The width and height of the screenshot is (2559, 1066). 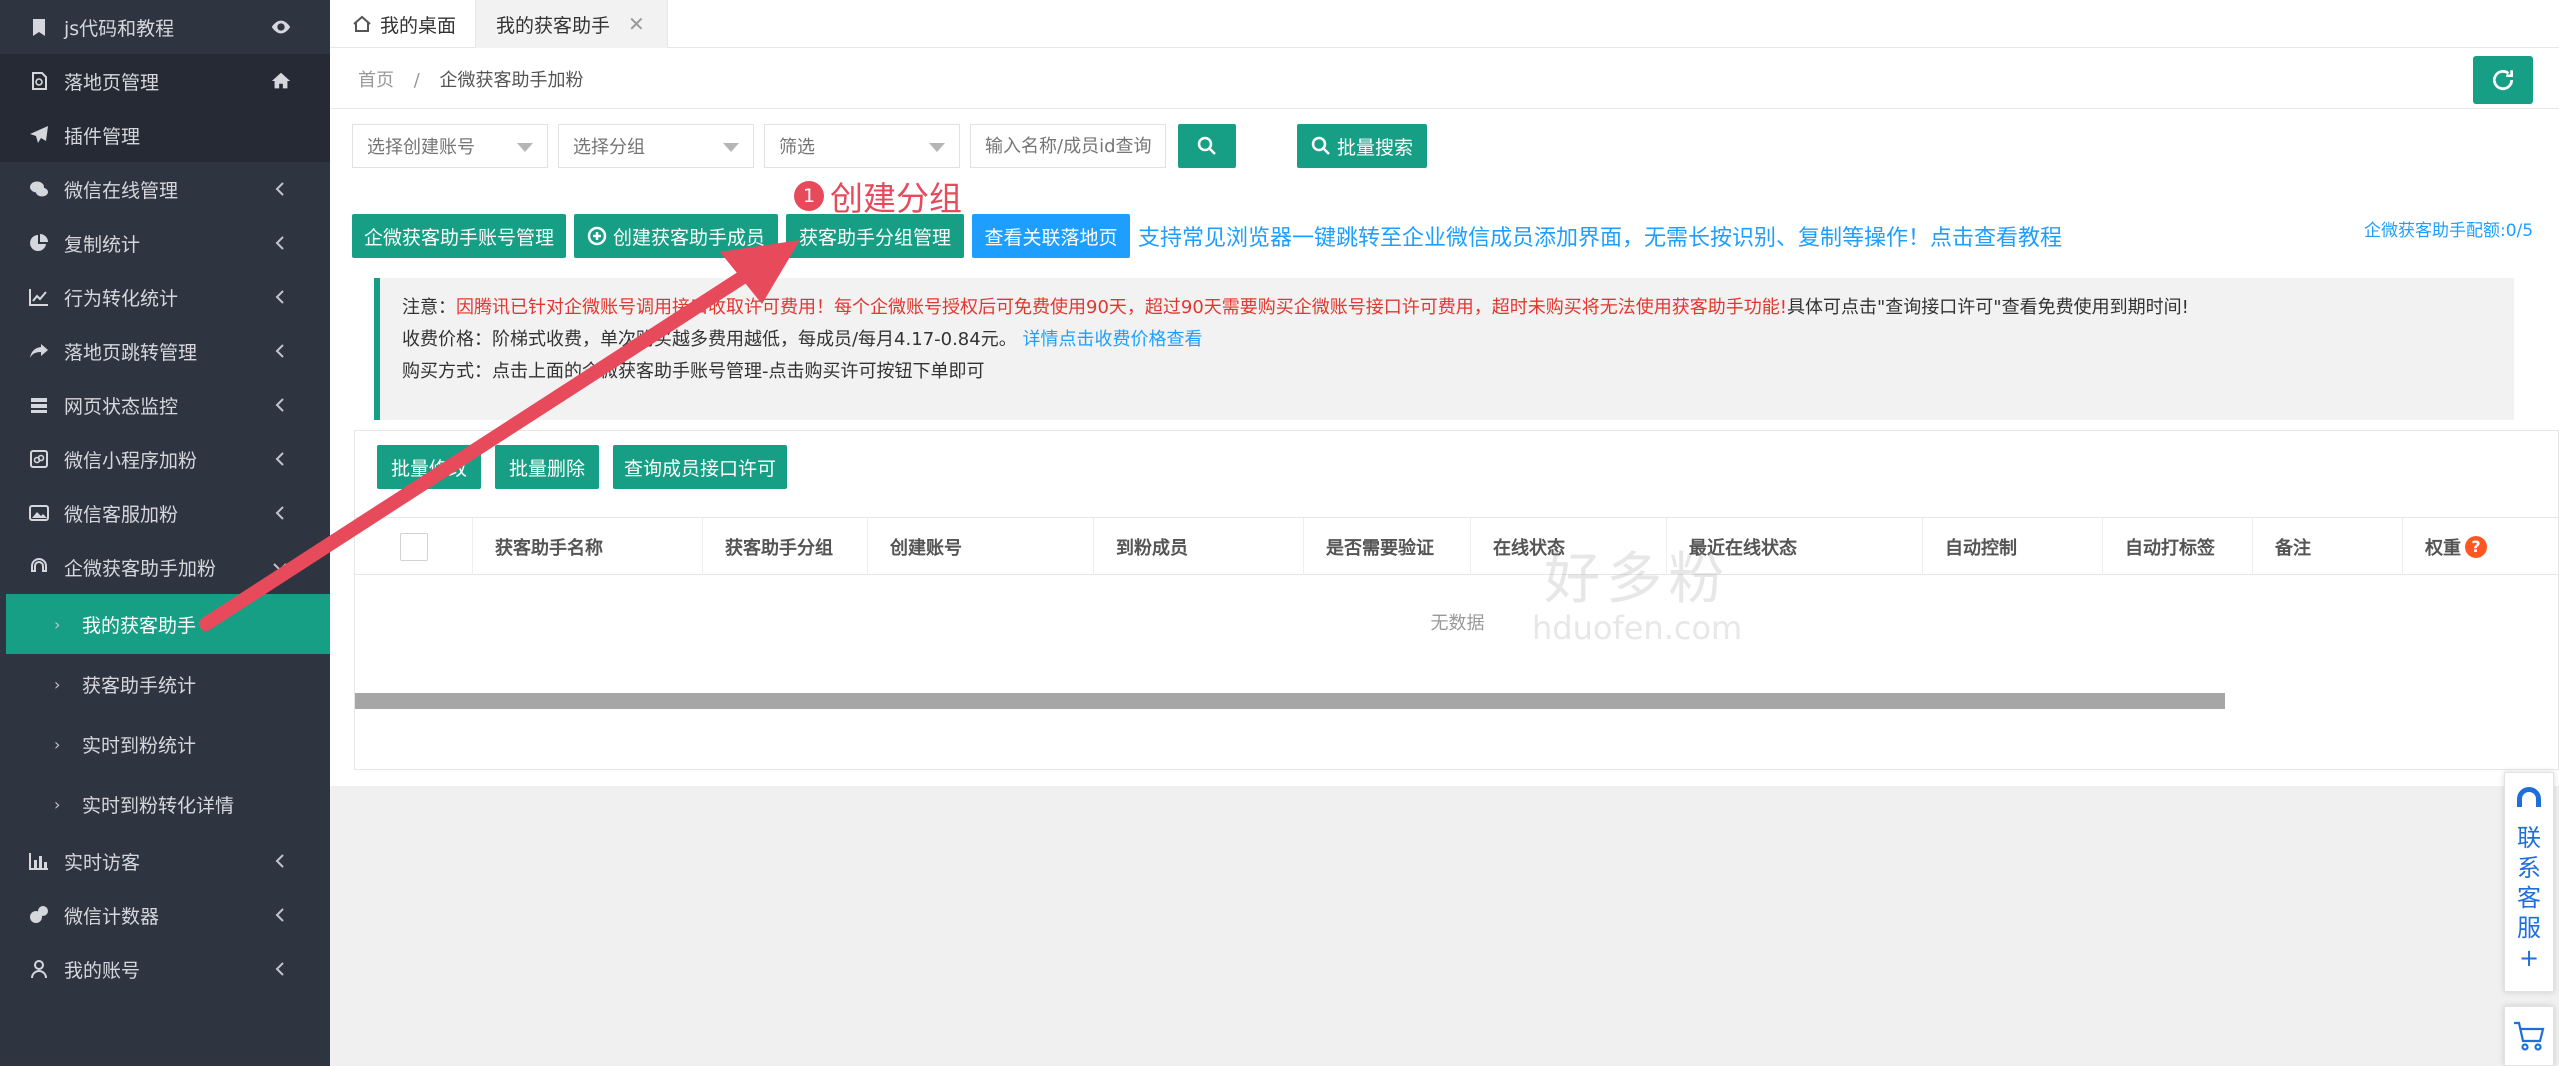 What do you see at coordinates (121, 190) in the screenshot?
I see `sidebar-item-label: 微信在线管理` at bounding box center [121, 190].